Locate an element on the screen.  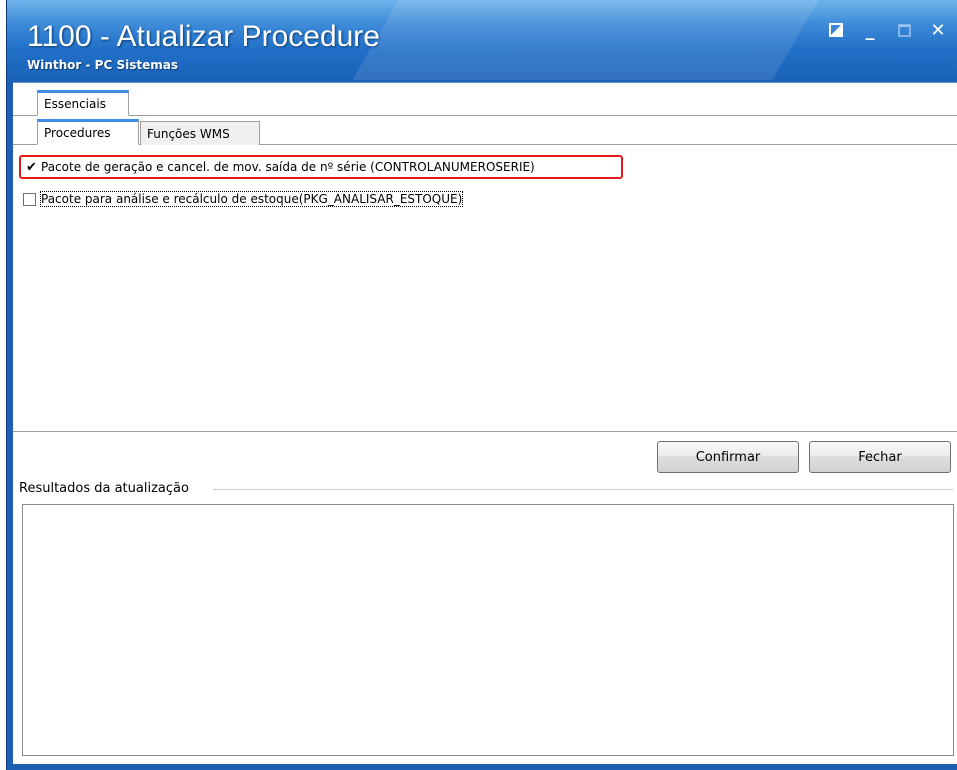
restore-icon is located at coordinates (836, 30).